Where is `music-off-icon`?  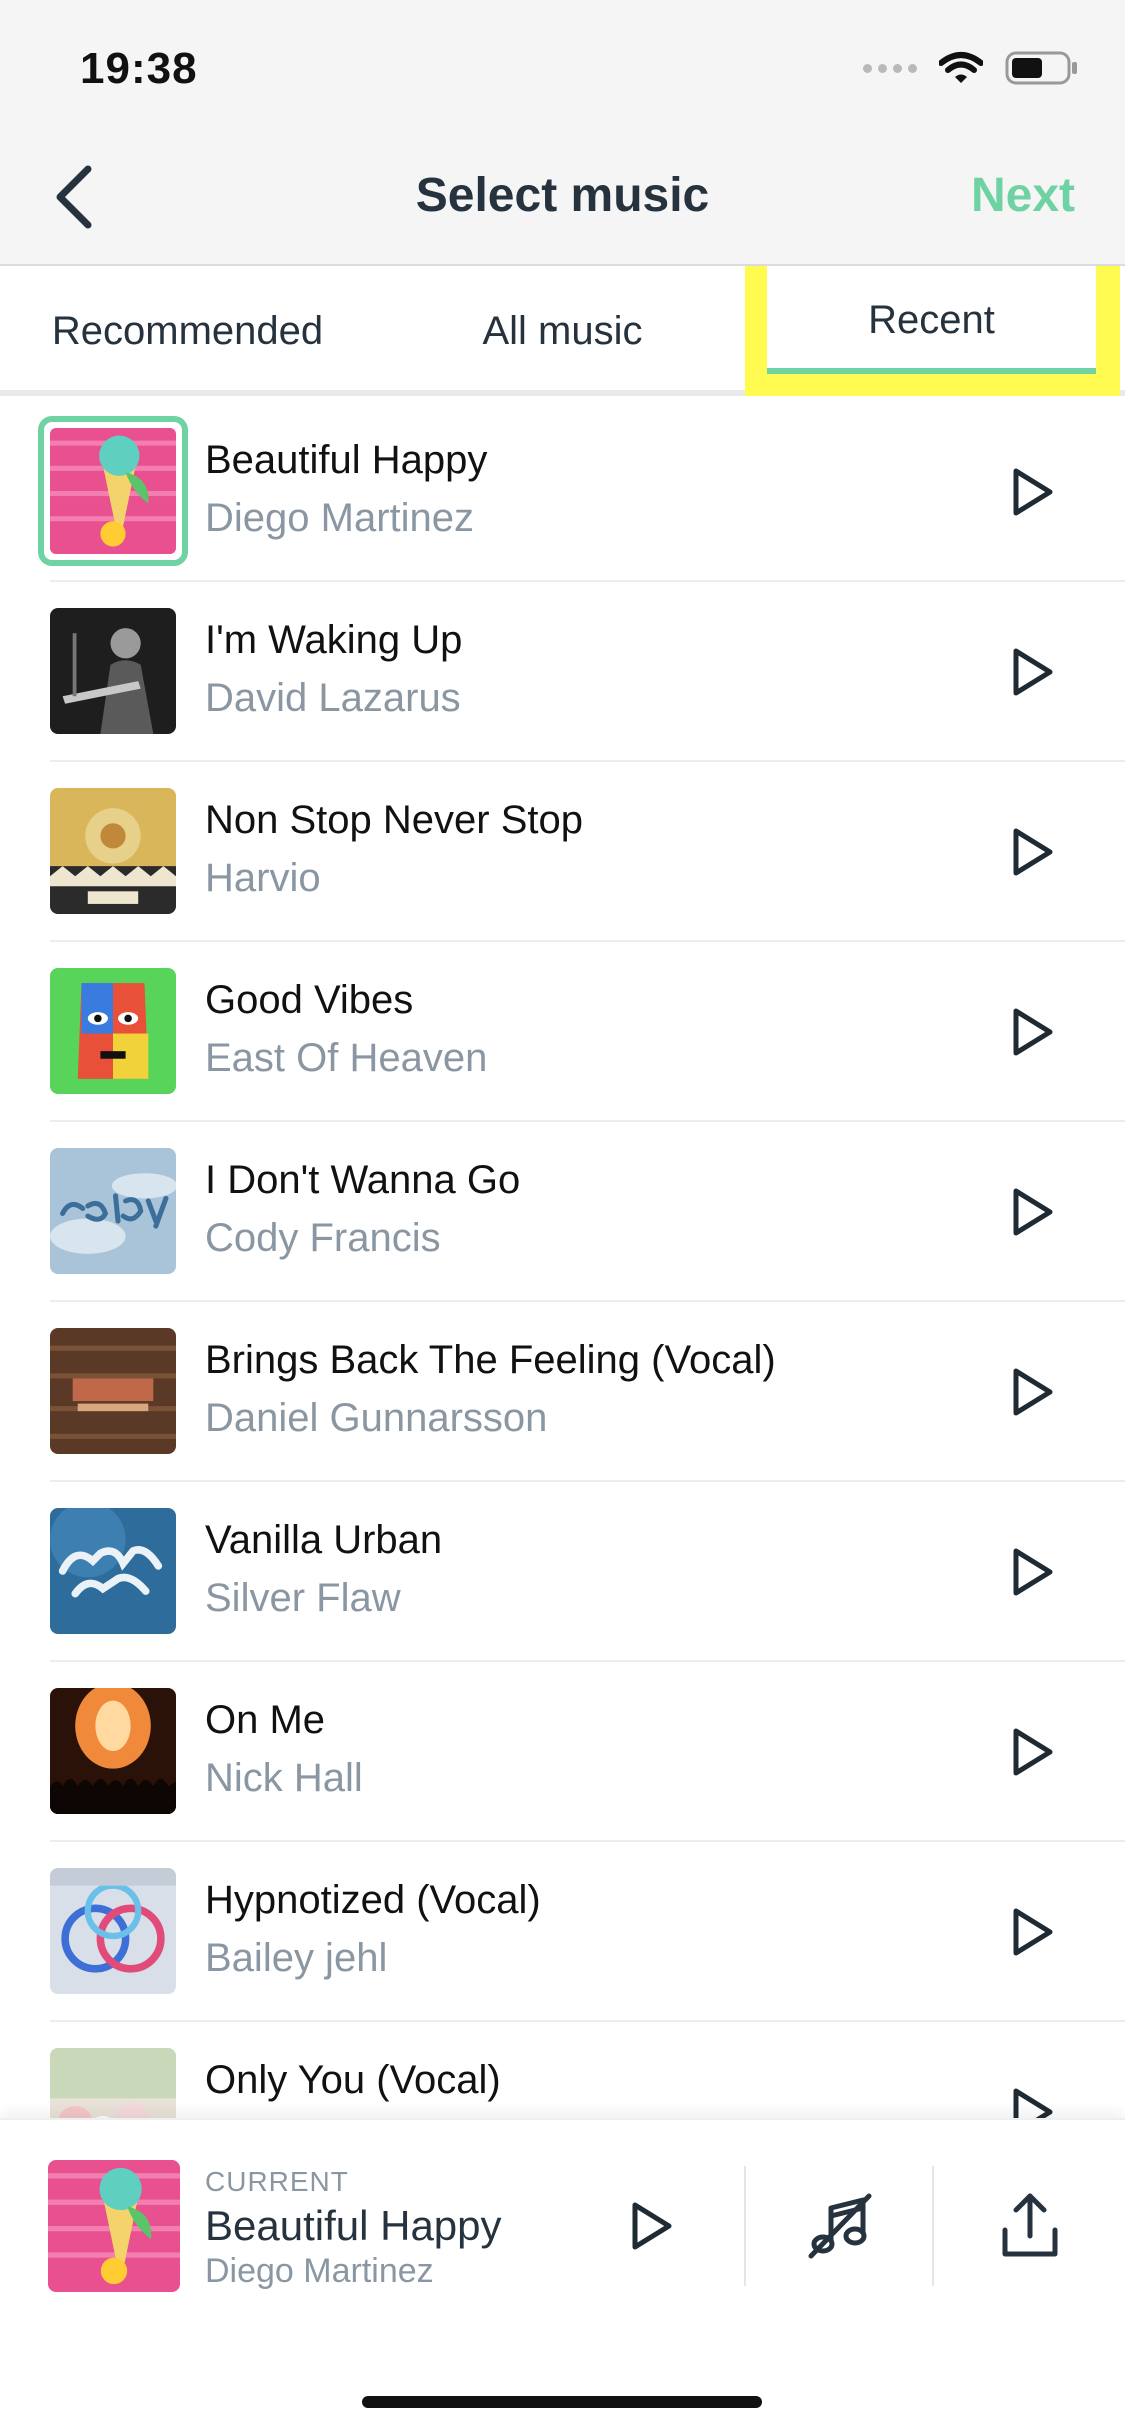 music-off-icon is located at coordinates (840, 2226).